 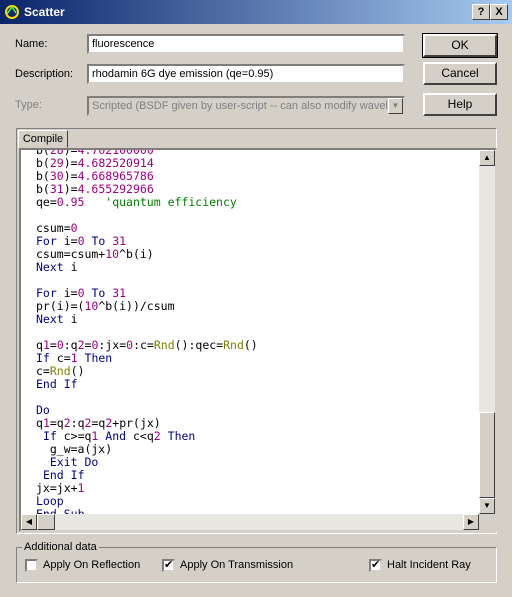 I want to click on horizontal-scroll-thumb, so click(x=46, y=522).